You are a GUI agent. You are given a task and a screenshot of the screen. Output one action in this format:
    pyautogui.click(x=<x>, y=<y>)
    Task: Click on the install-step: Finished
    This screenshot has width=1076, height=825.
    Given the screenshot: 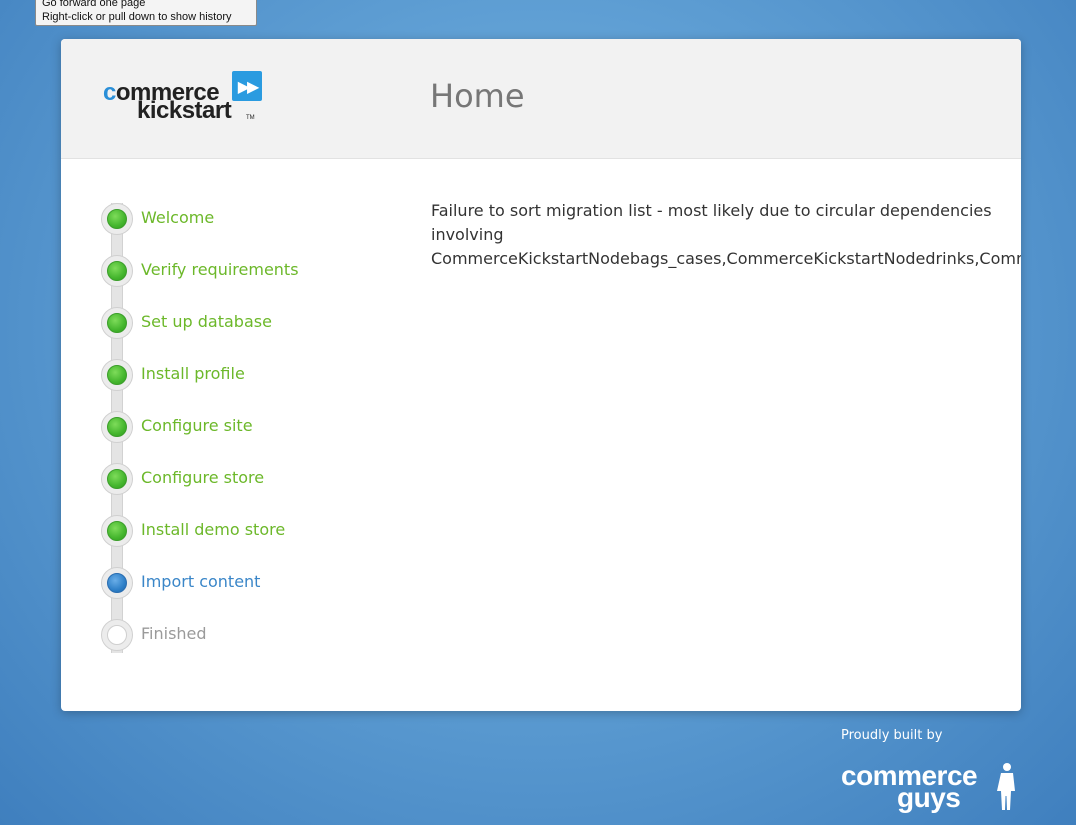 What is the action you would take?
    pyautogui.click(x=251, y=635)
    